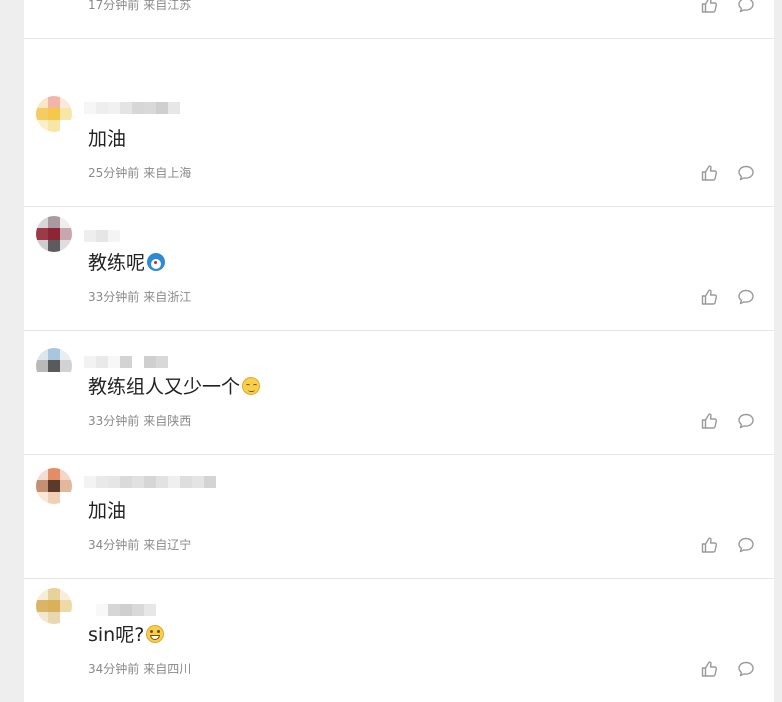 This screenshot has width=782, height=702. I want to click on comment-text-content: 加油, so click(107, 139).